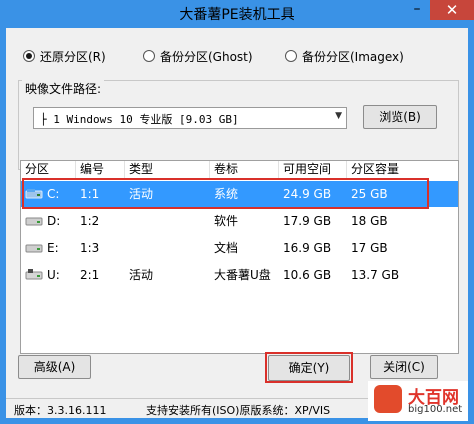 This screenshot has height=424, width=474. What do you see at coordinates (53, 275) in the screenshot?
I see `partition-drive: U:` at bounding box center [53, 275].